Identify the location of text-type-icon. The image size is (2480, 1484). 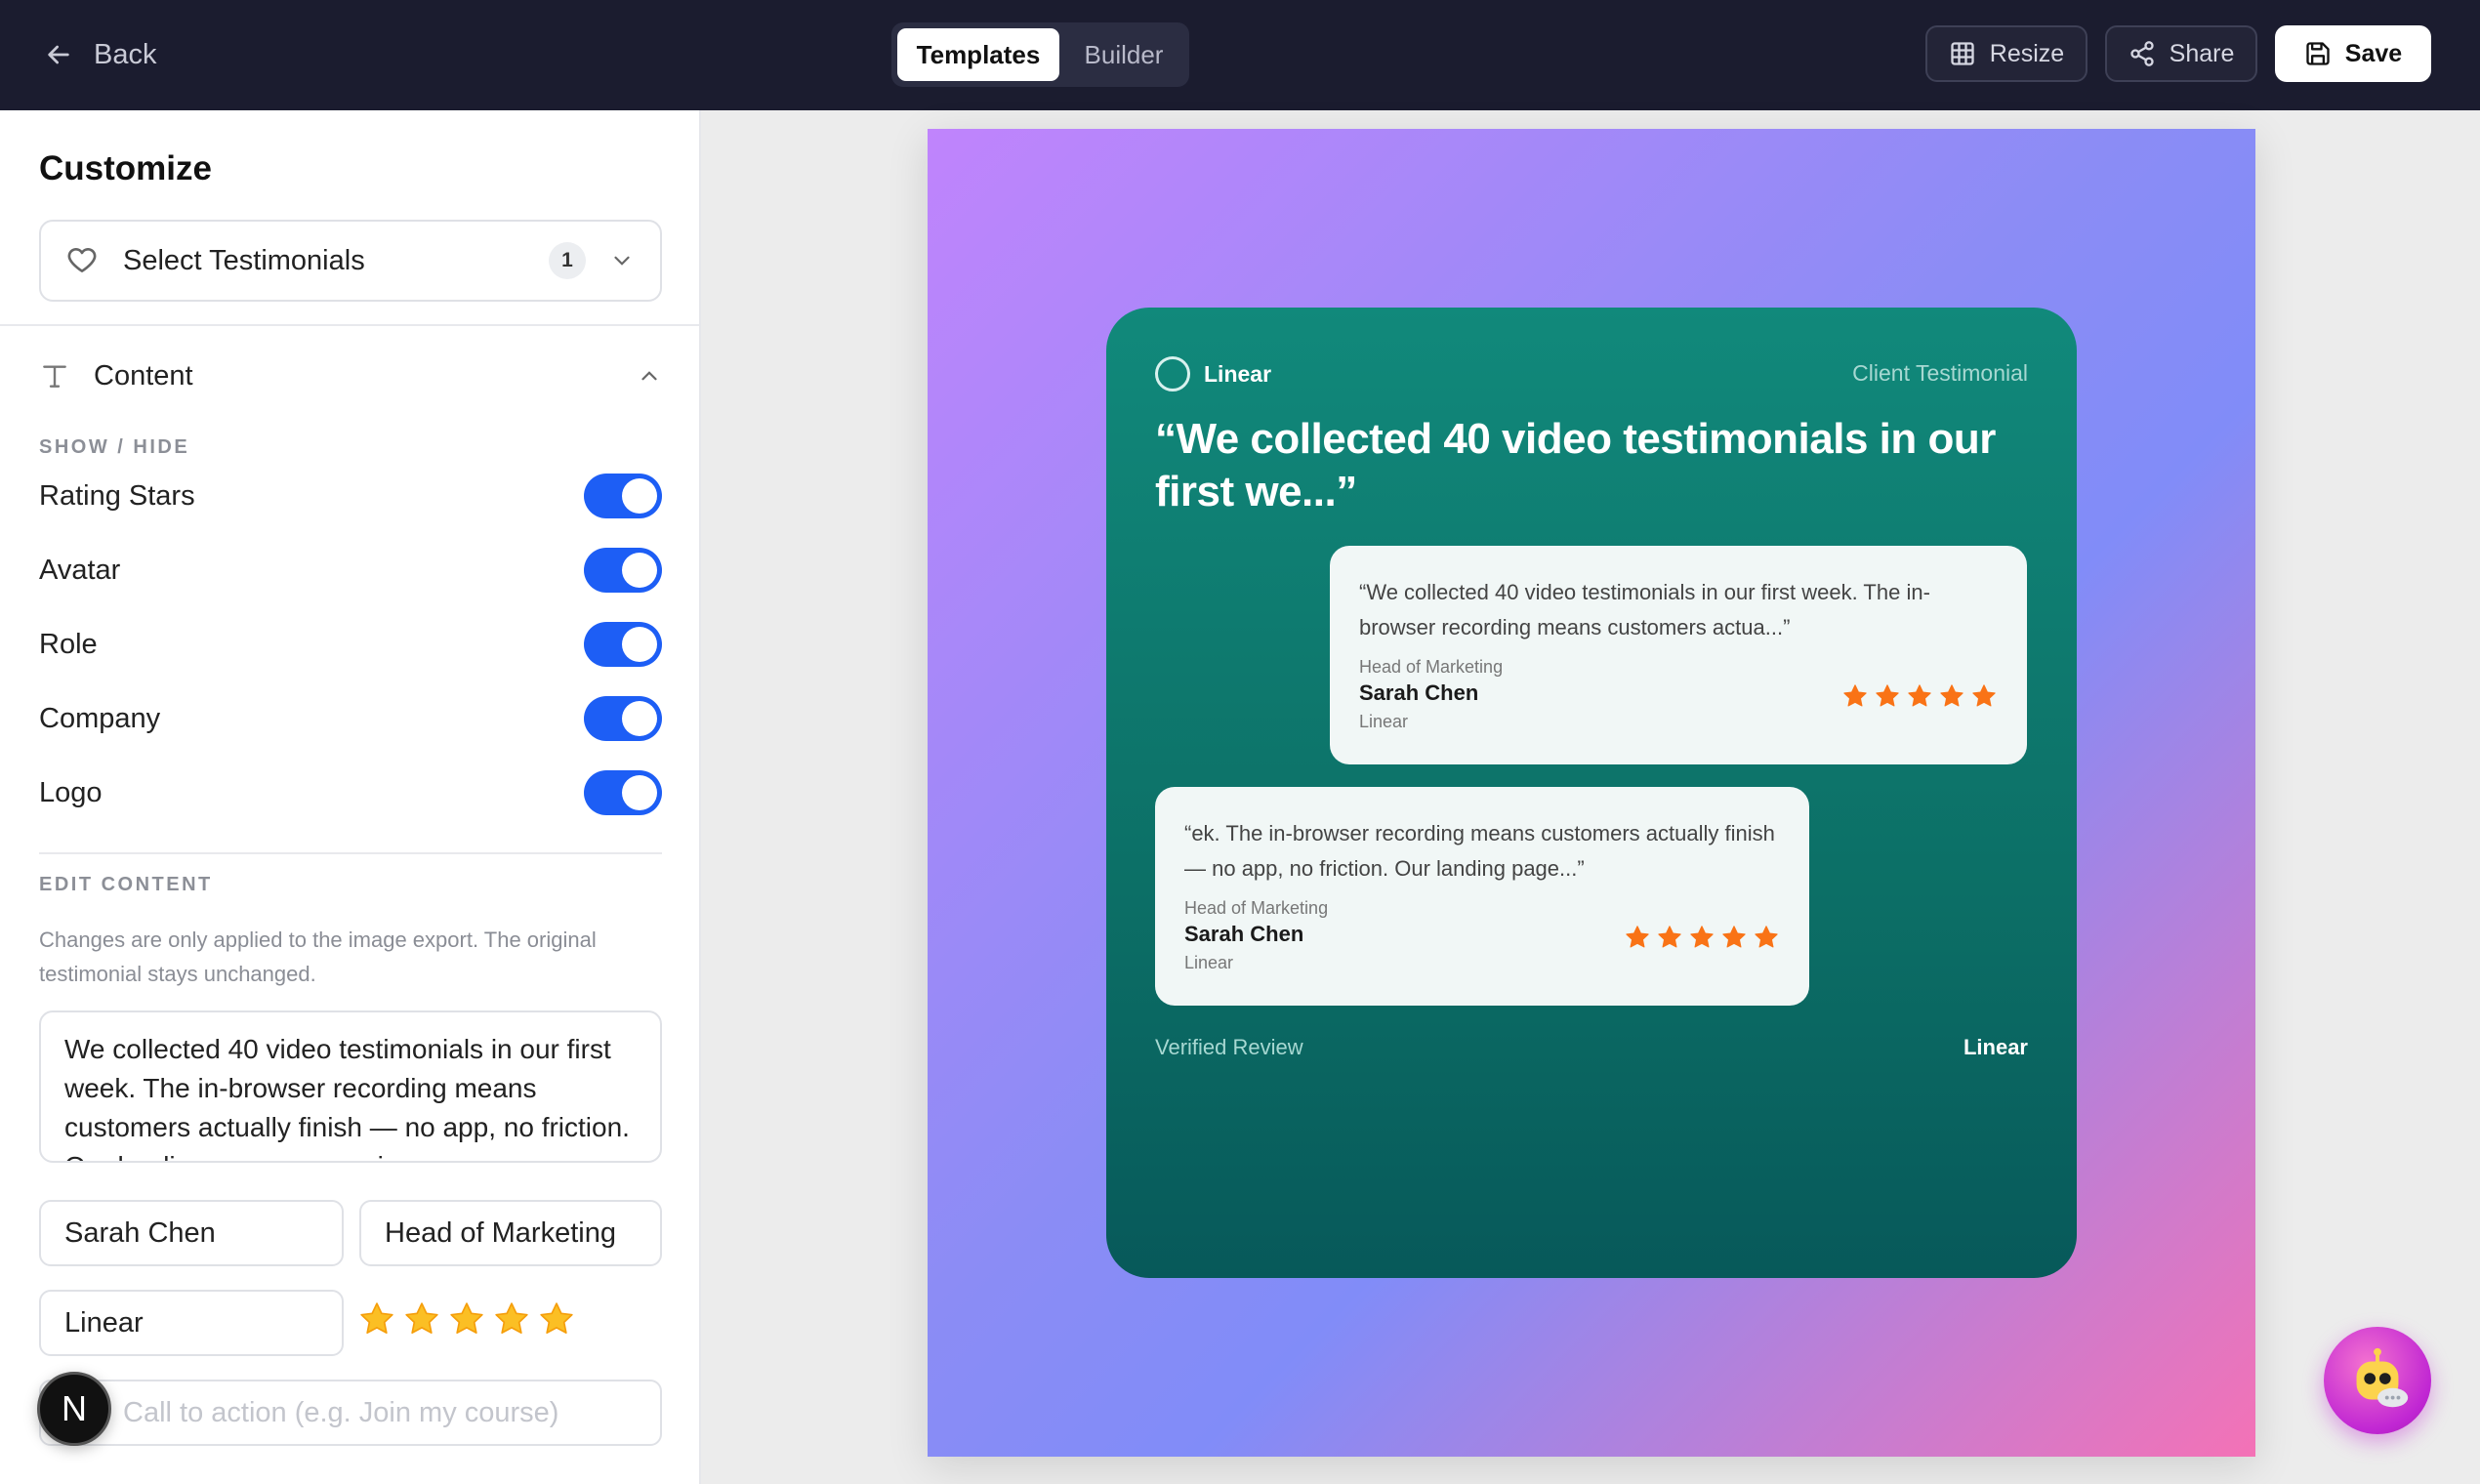
(55, 377).